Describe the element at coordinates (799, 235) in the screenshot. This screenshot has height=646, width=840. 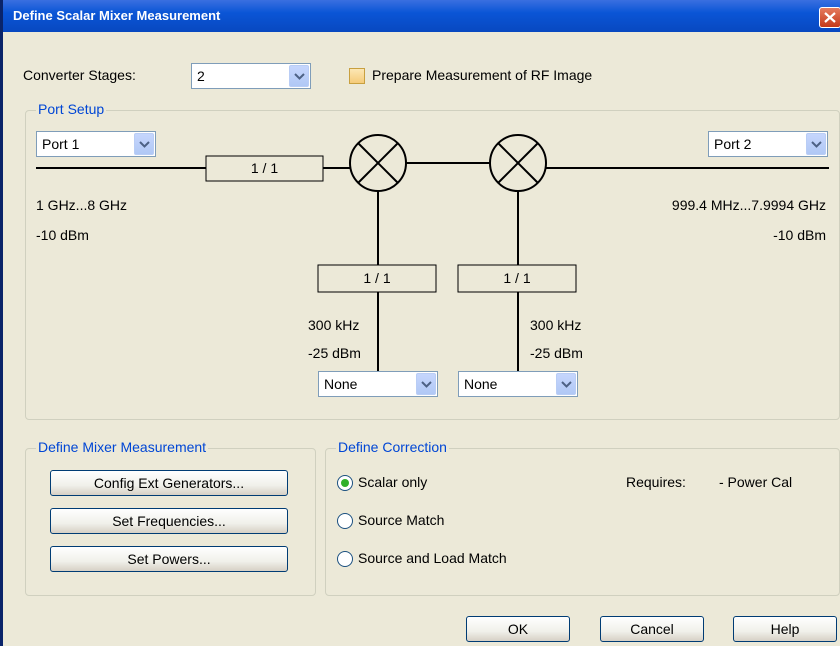
I see `output-power: -10 dBm` at that location.